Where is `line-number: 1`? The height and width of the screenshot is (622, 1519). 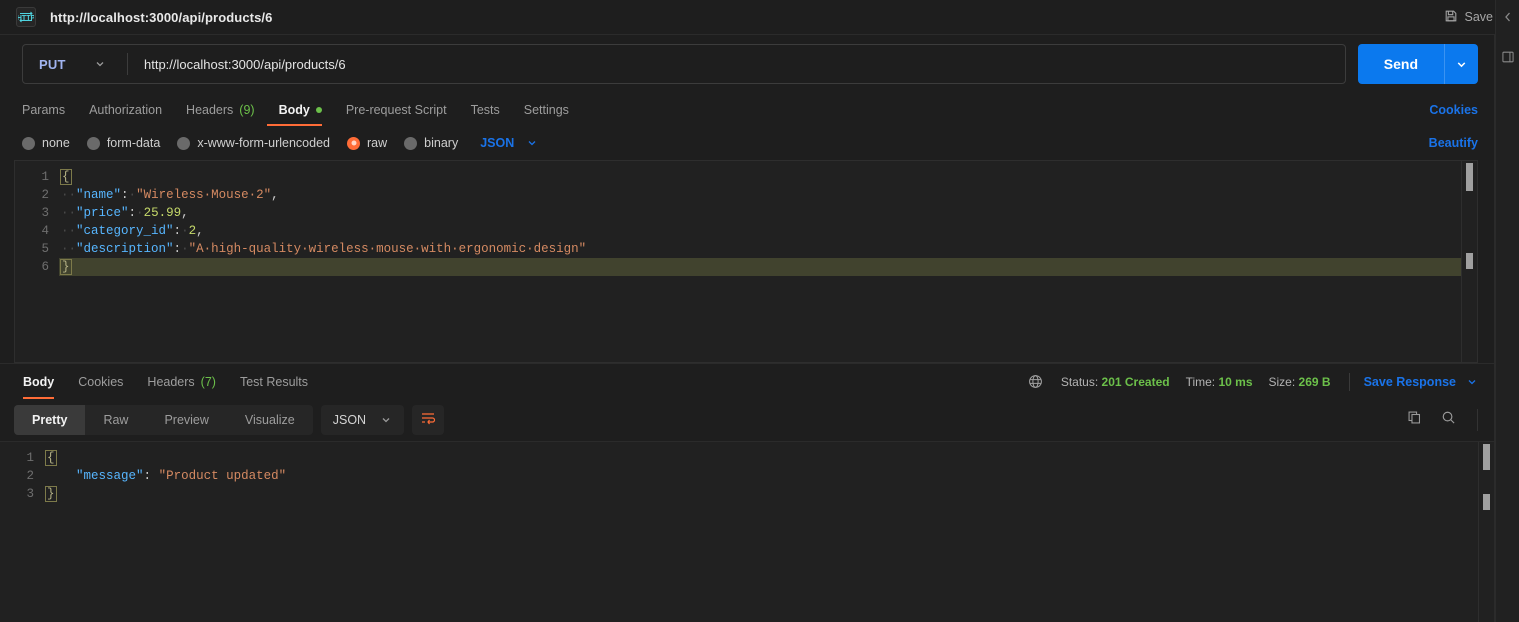
line-number: 1 is located at coordinates (45, 177).